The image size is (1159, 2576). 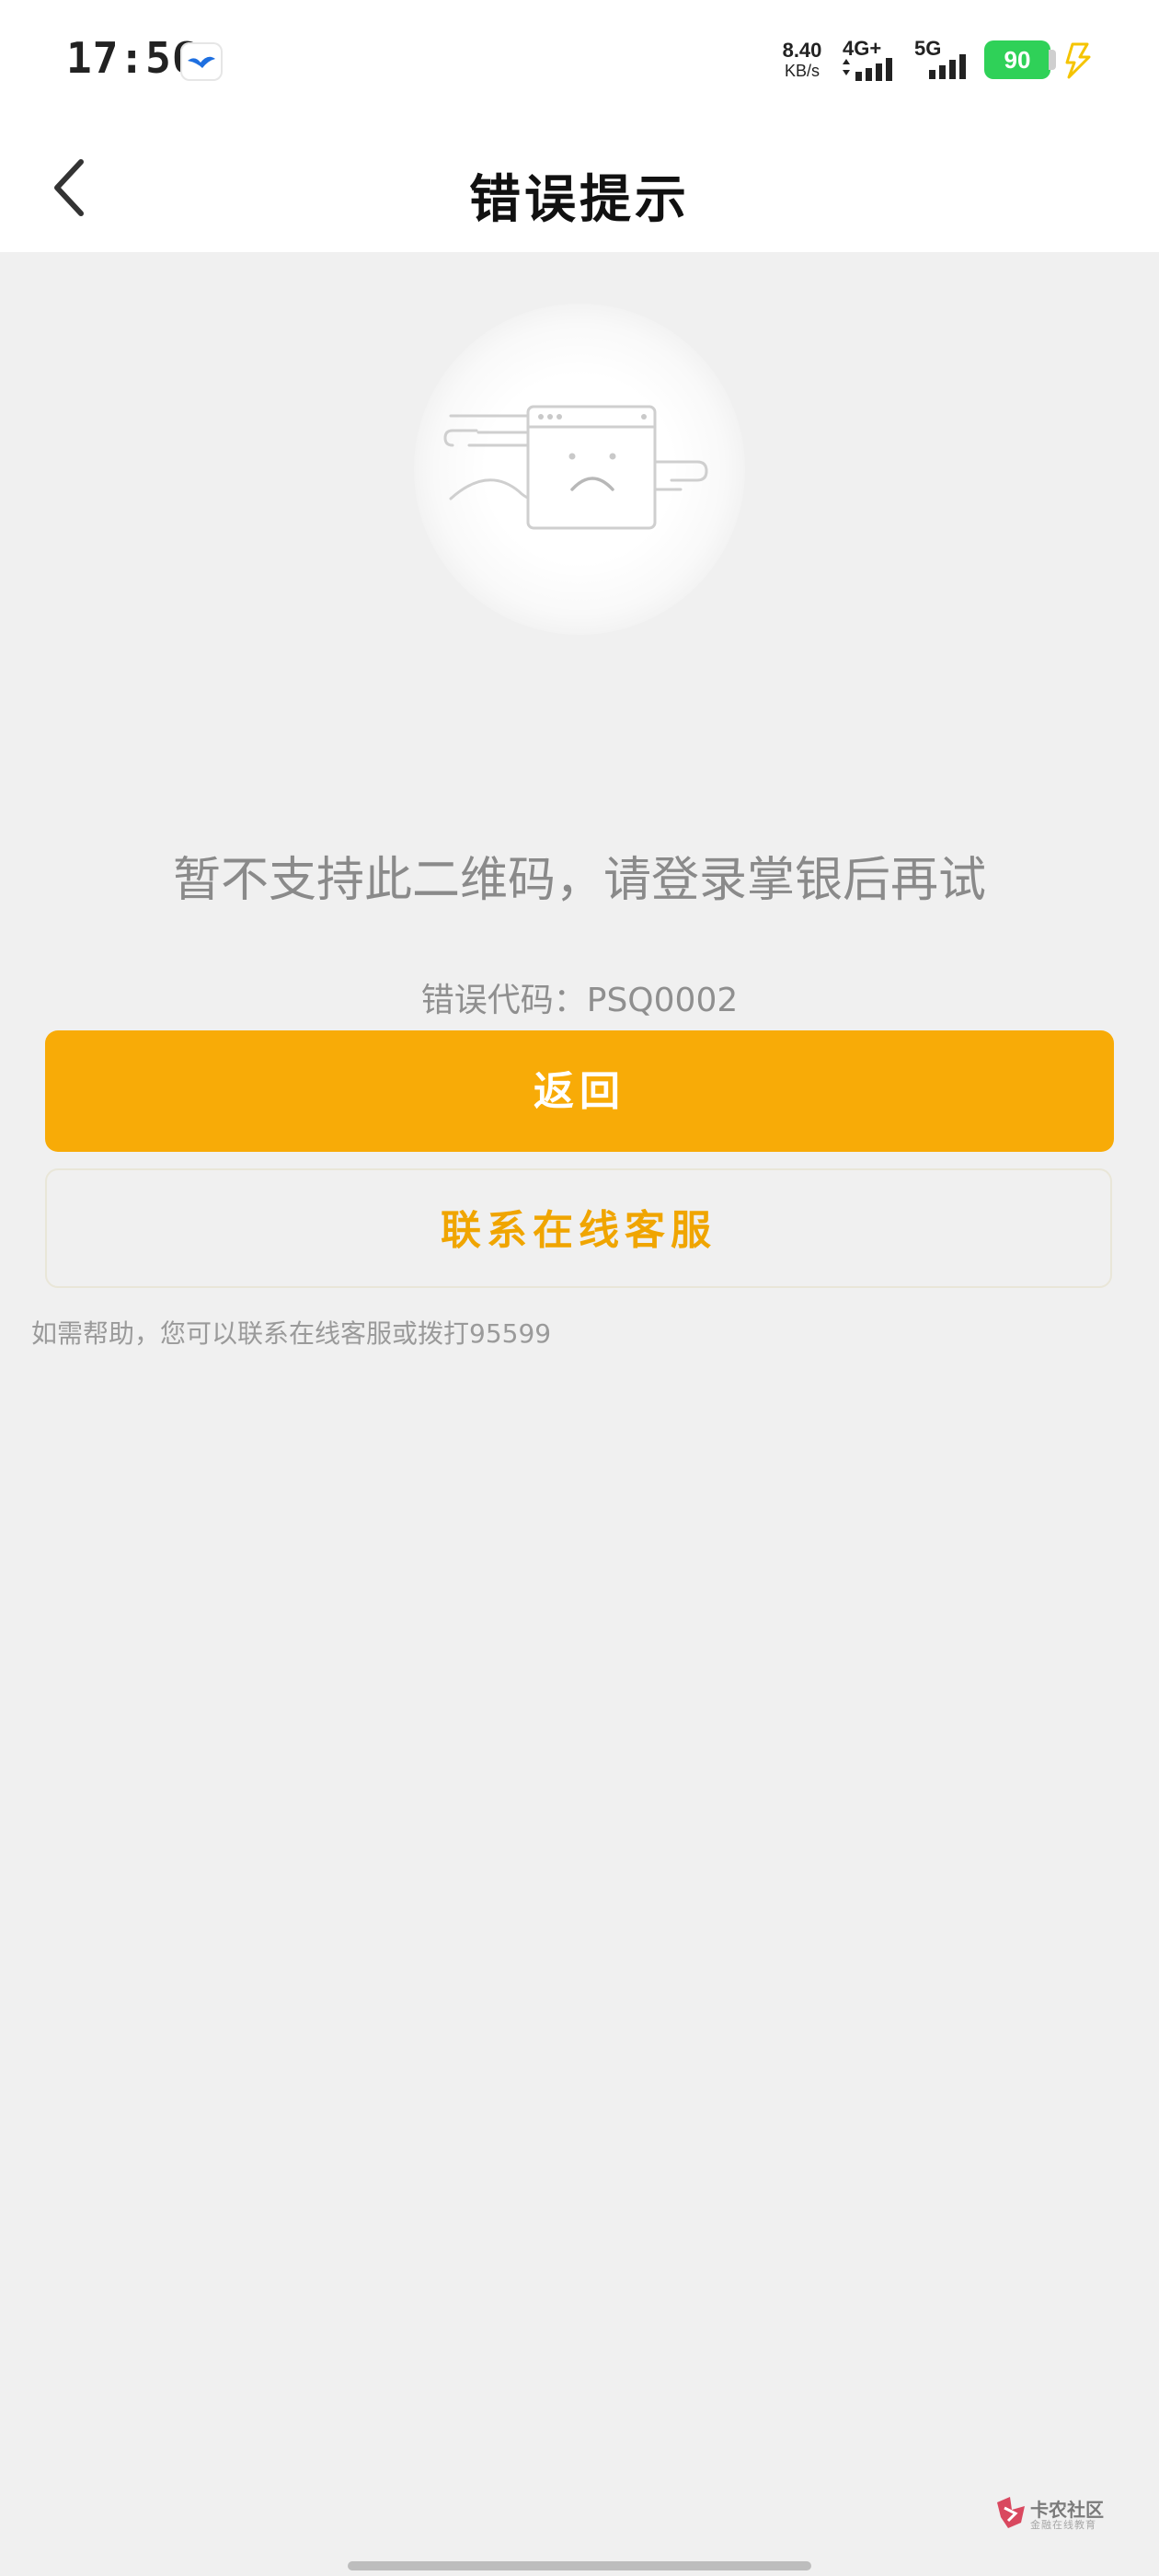 I want to click on charging-icon, so click(x=1078, y=60).